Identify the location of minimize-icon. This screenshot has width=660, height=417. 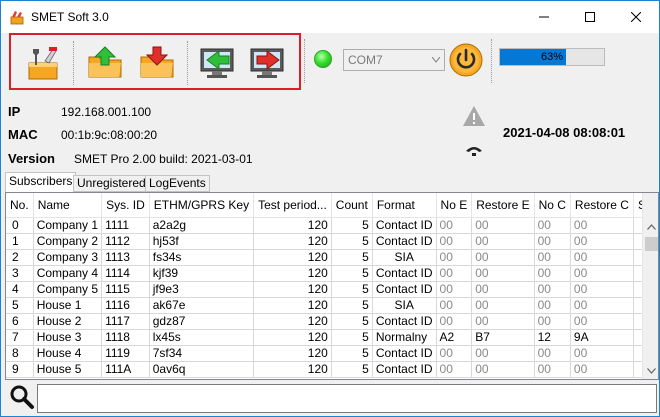
(544, 17).